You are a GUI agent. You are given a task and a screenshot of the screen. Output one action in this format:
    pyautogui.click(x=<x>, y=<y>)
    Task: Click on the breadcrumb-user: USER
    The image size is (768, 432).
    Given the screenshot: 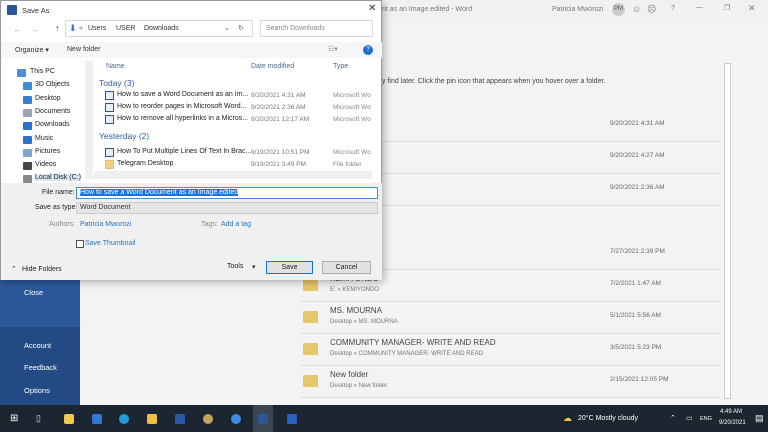 What is the action you would take?
    pyautogui.click(x=125, y=28)
    